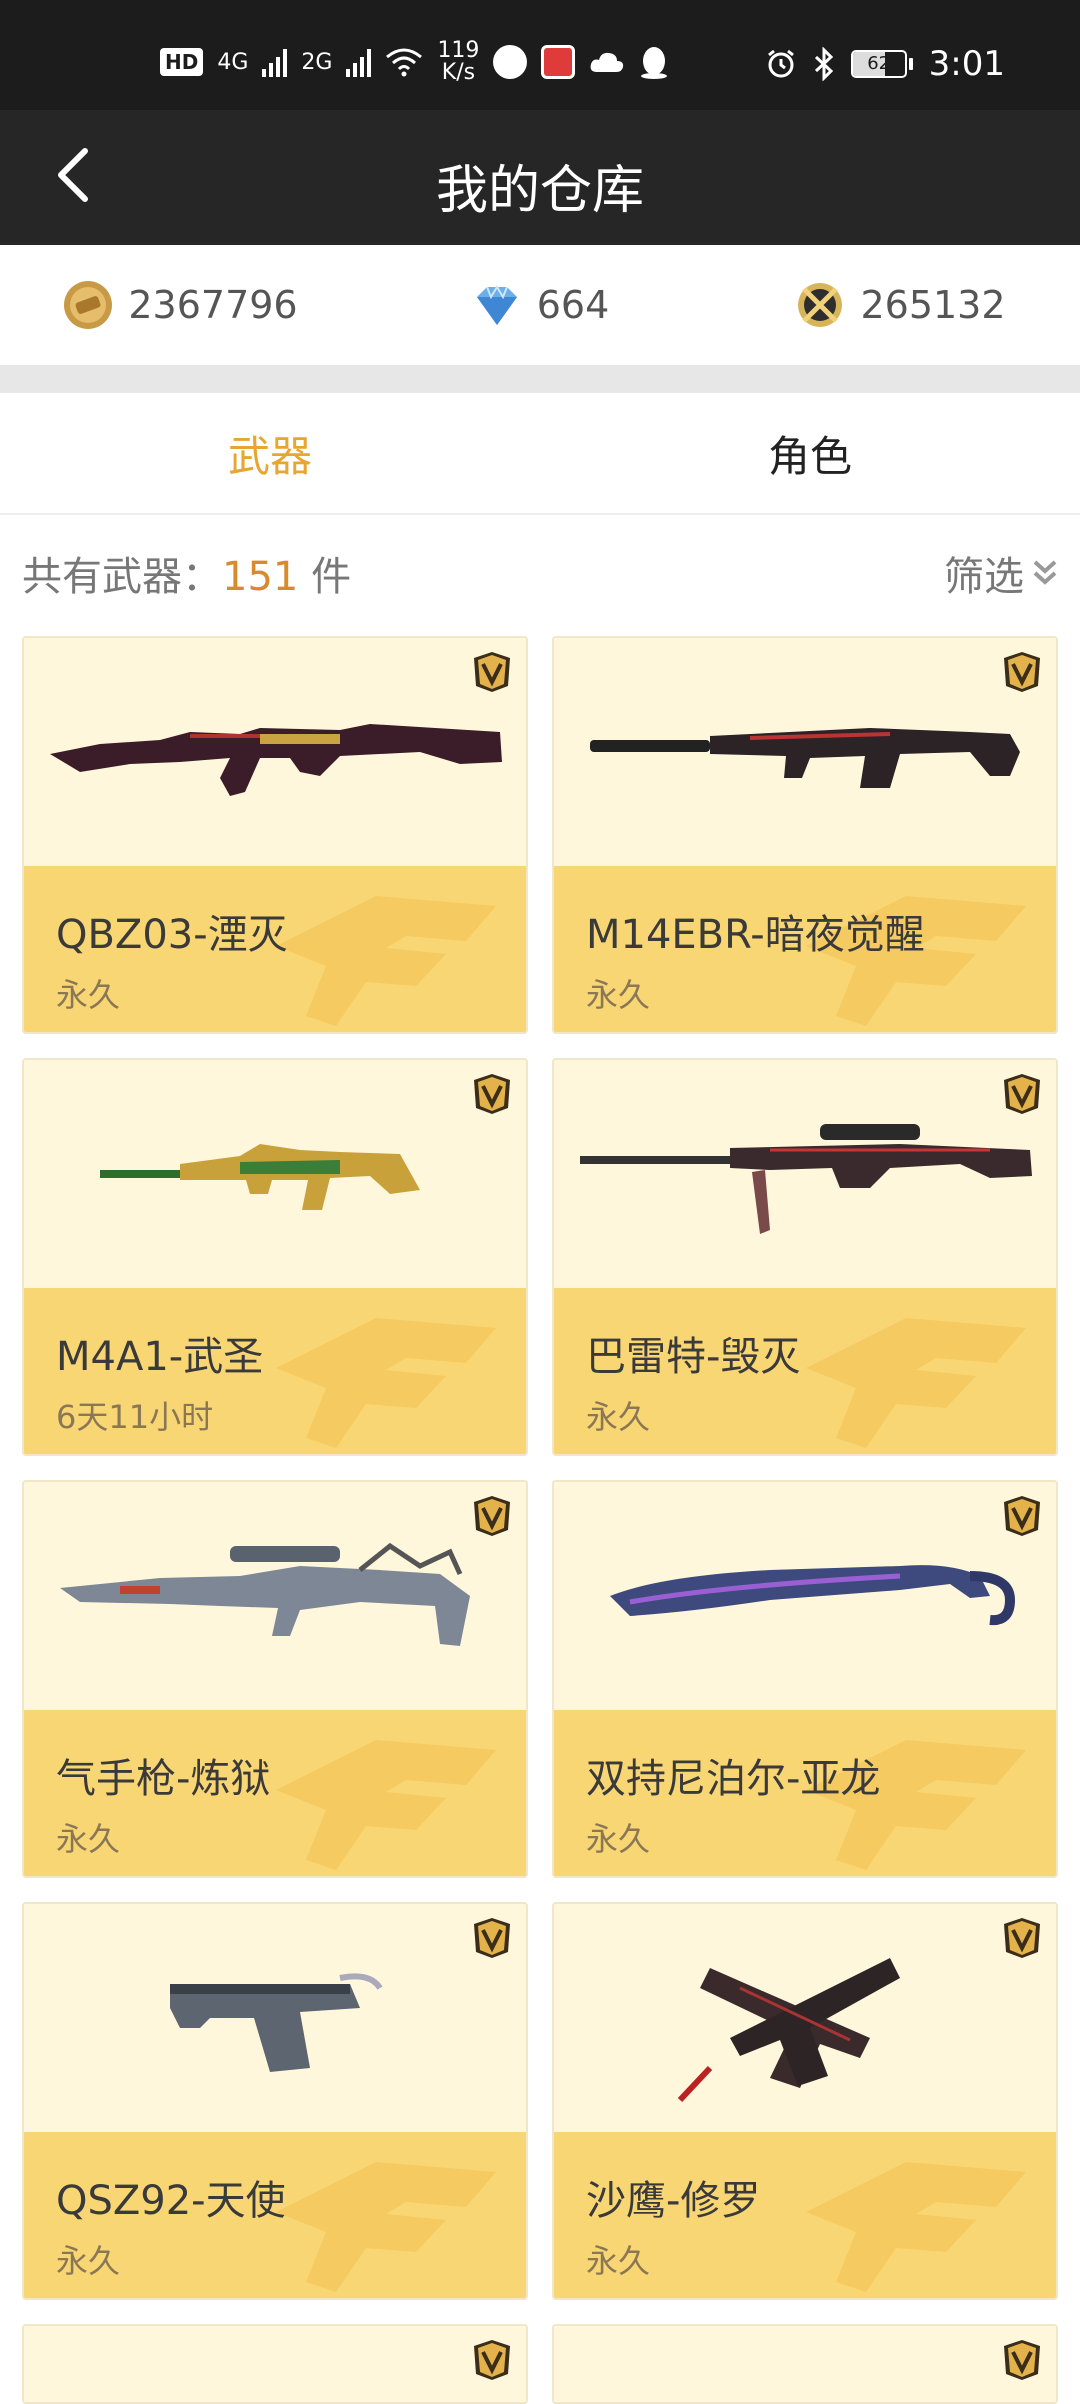 The width and height of the screenshot is (1080, 2404). I want to click on sim2-tech: 2G, so click(317, 62).